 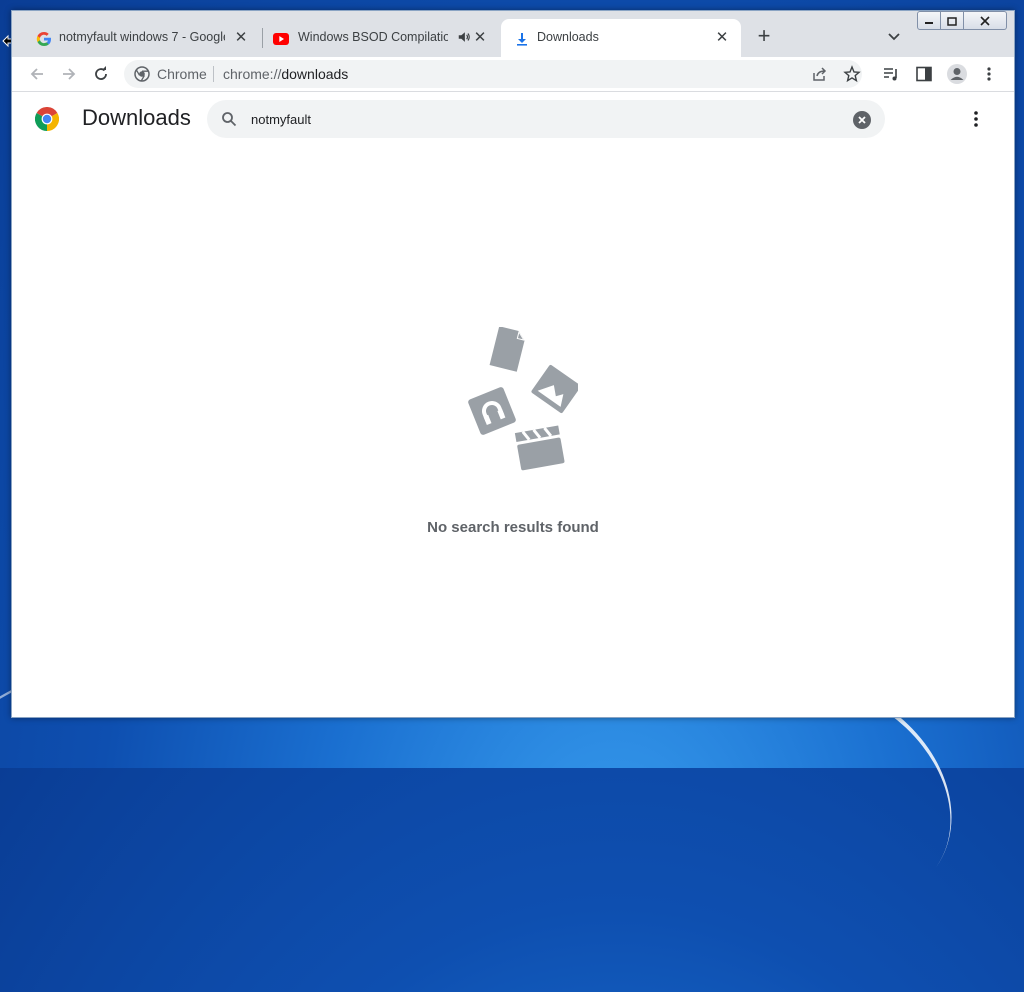 I want to click on audio-file-icon, so click(x=492, y=411).